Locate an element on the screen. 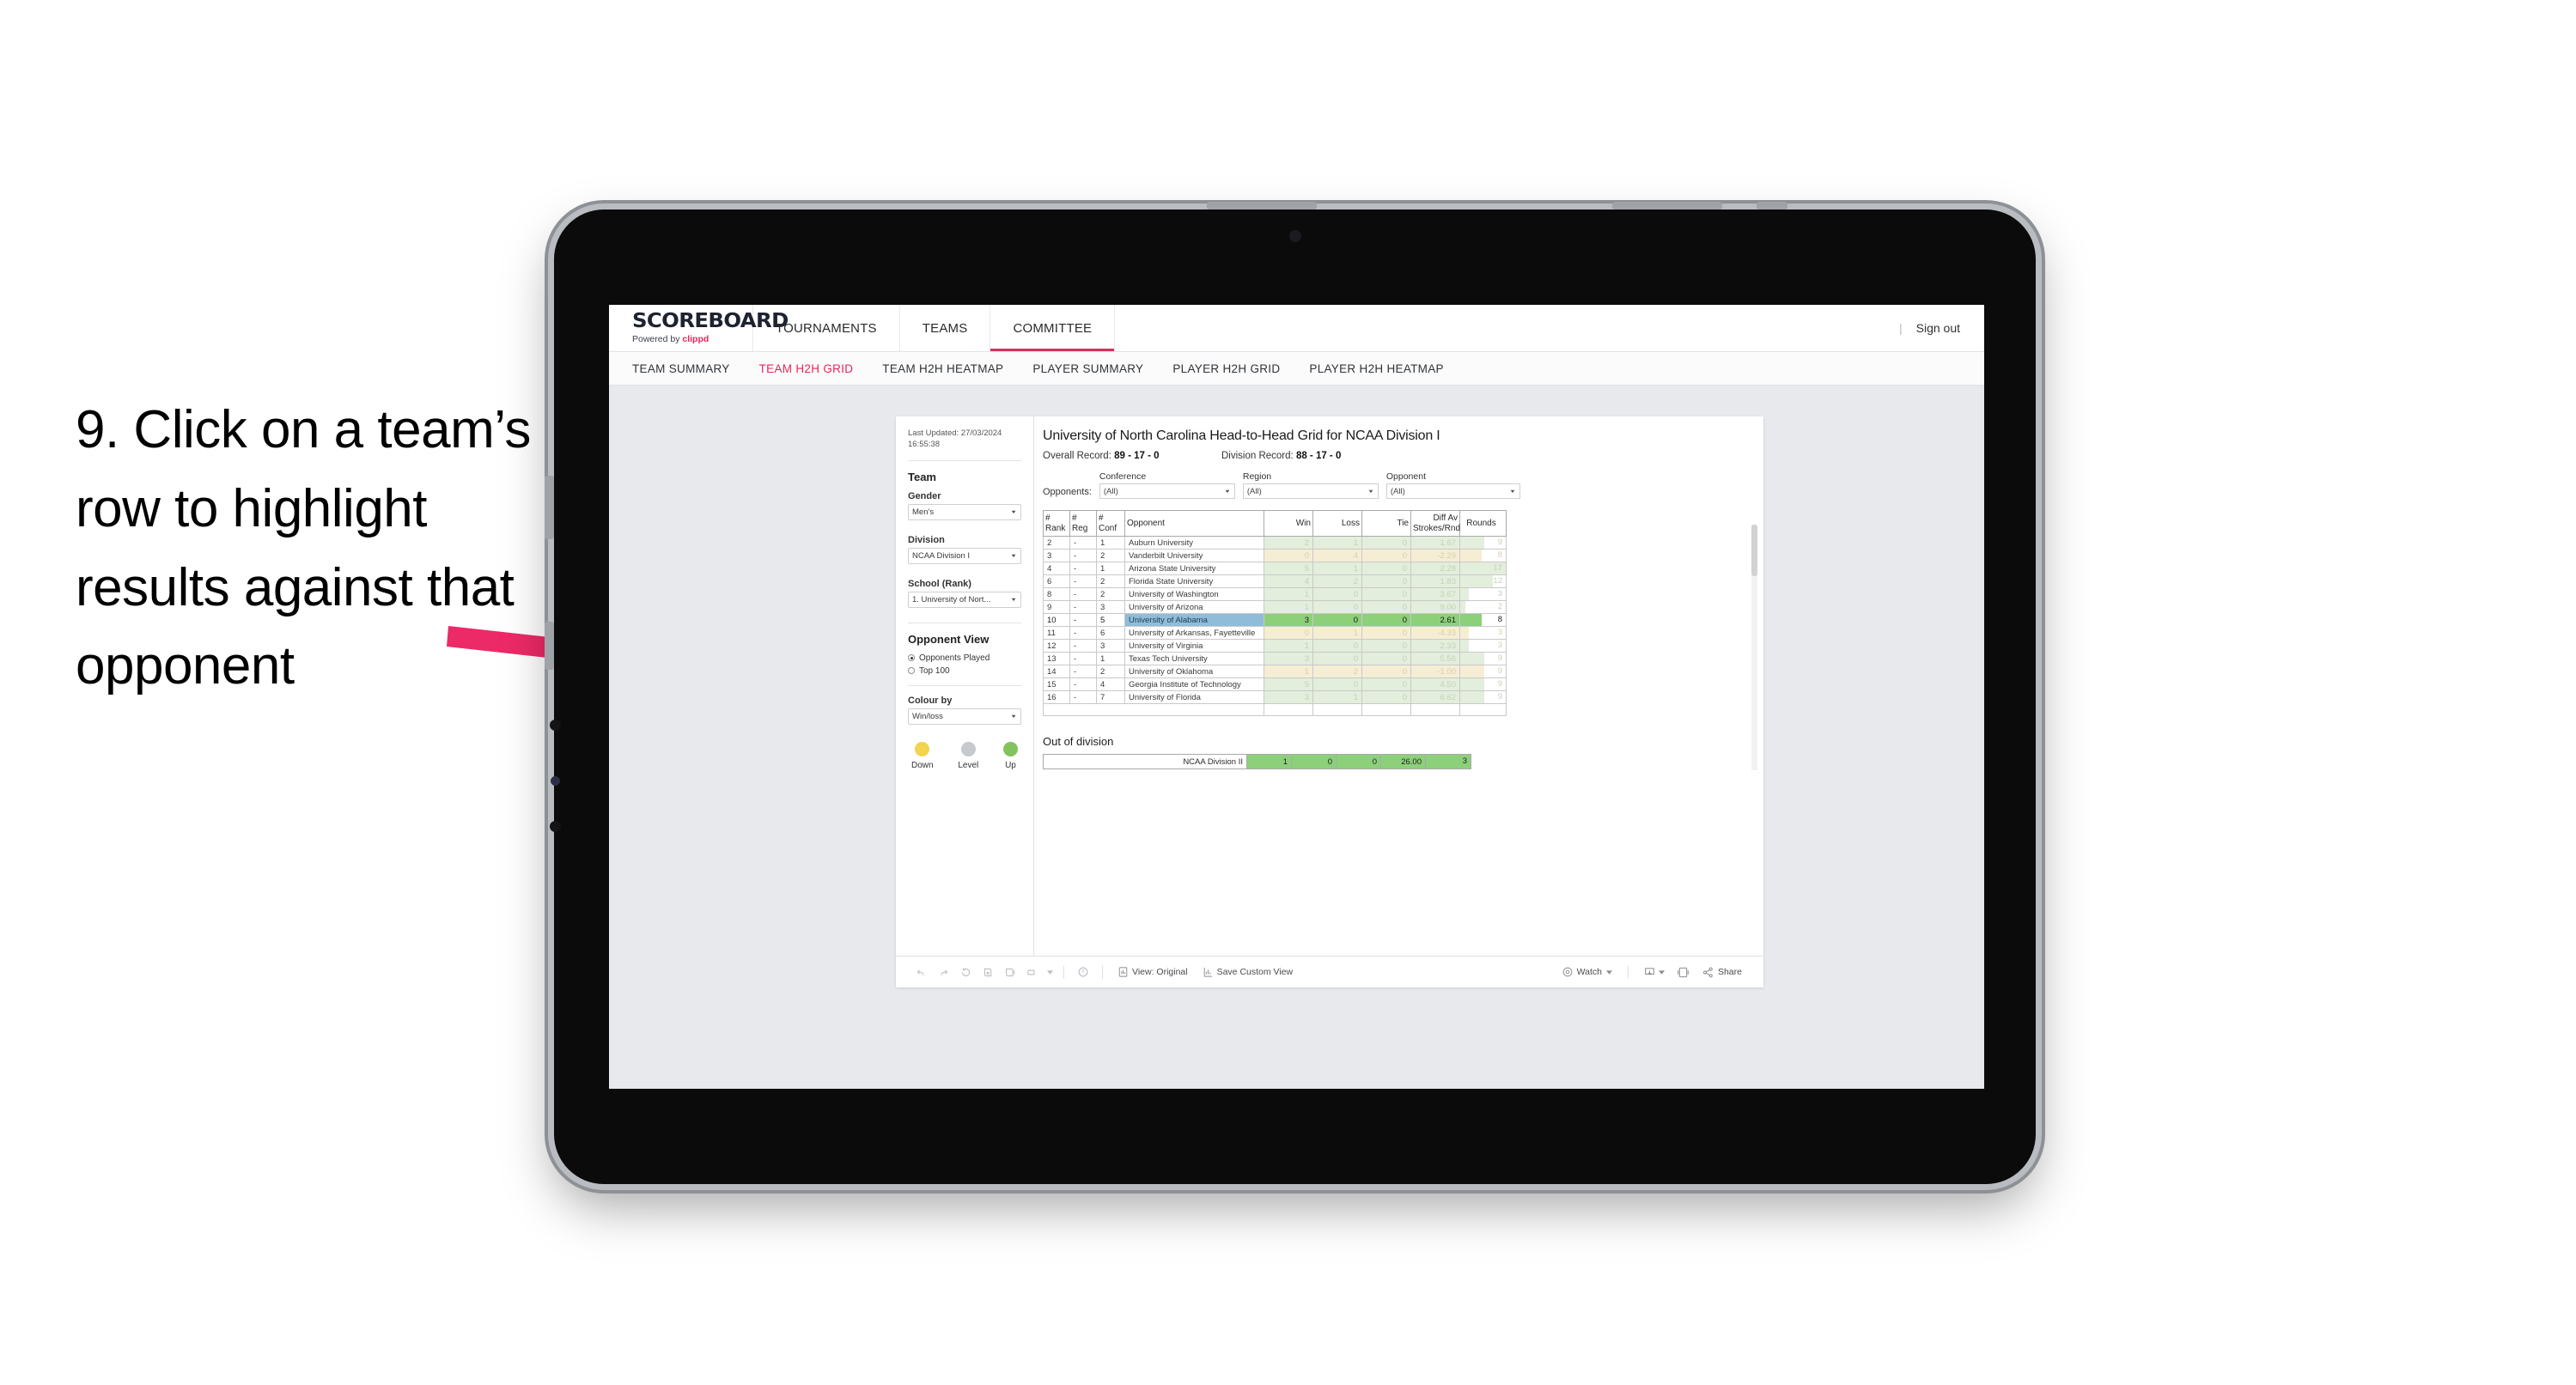  sidebar-heading-opponent-view: Opponent View is located at coordinates (949, 639).